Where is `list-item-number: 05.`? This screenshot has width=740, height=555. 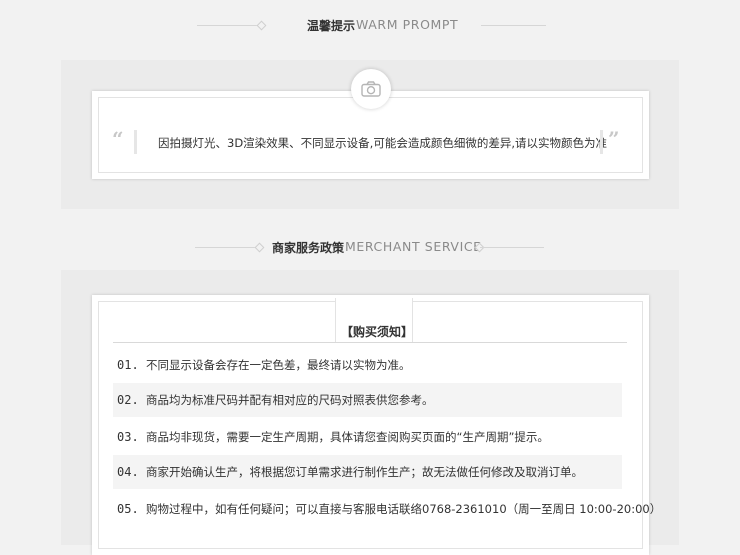
list-item-number: 05. is located at coordinates (128, 509).